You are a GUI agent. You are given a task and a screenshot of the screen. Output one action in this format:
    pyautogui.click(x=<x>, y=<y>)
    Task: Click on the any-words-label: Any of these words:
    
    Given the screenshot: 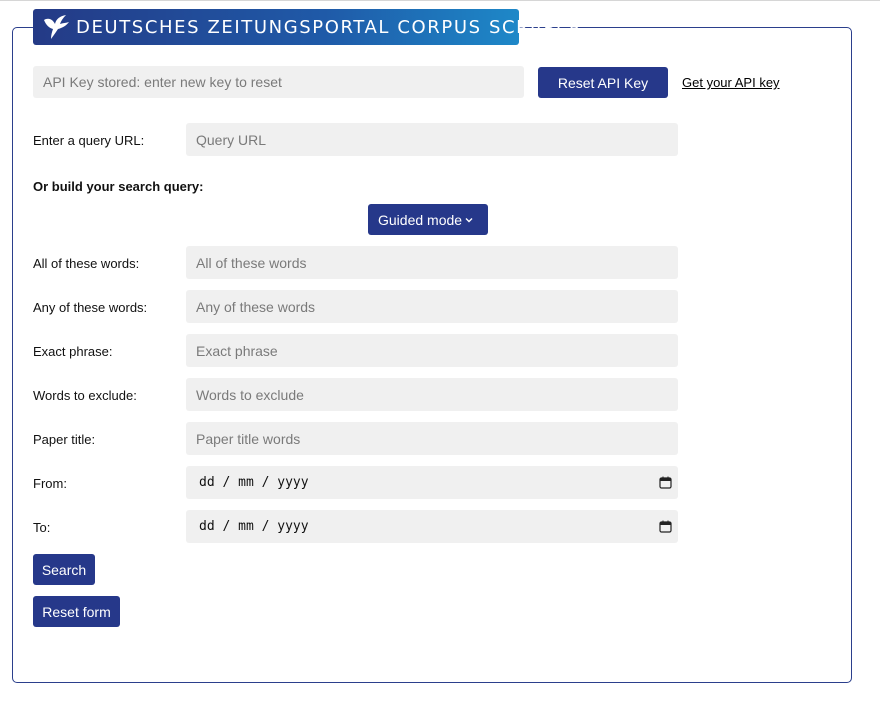 What is the action you would take?
    pyautogui.click(x=90, y=307)
    